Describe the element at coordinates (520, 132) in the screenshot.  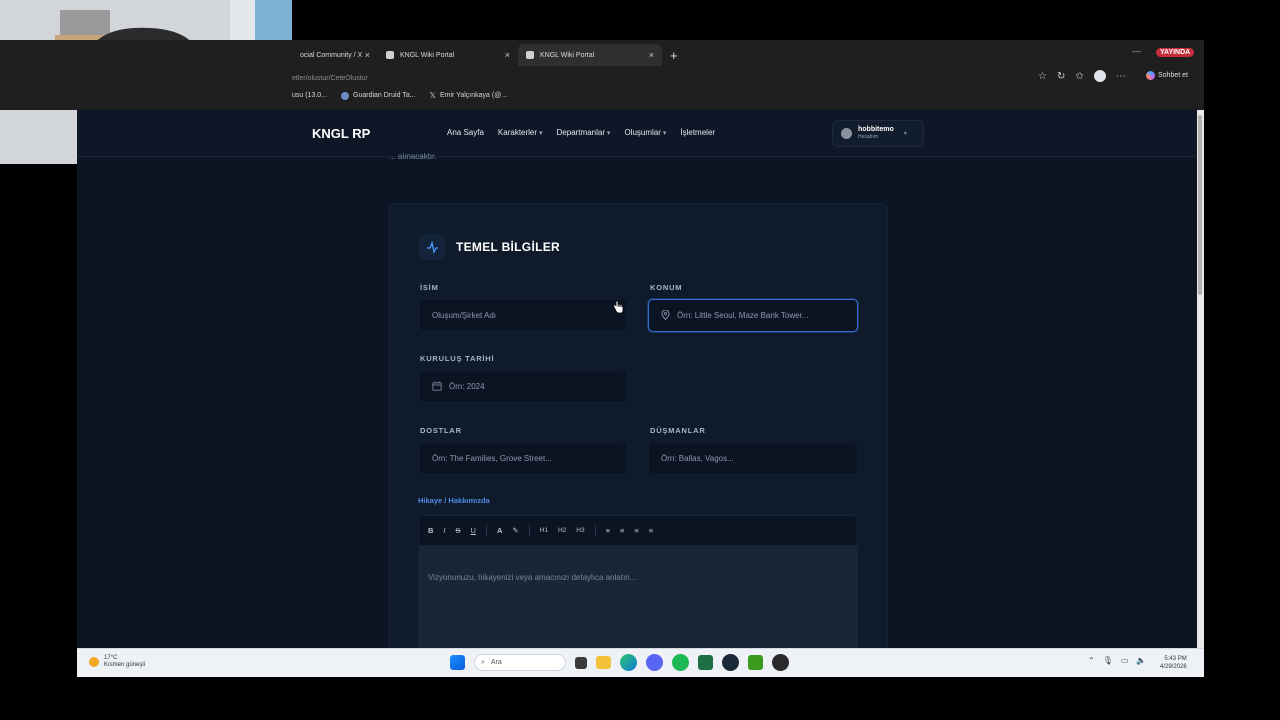
I see `nav-characters: Karakterler` at that location.